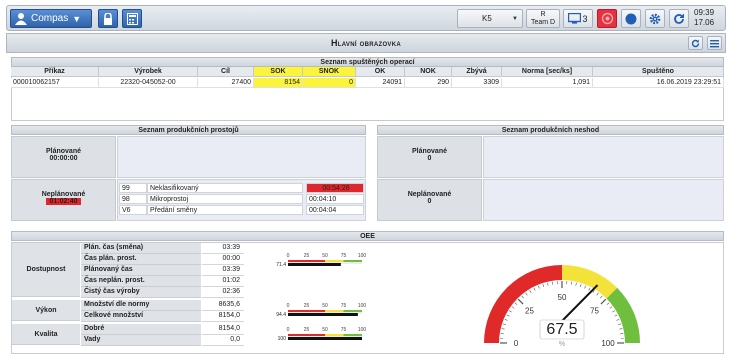  Describe the element at coordinates (223, 329) in the screenshot. I see `oee-row-value: 8154,0` at that location.